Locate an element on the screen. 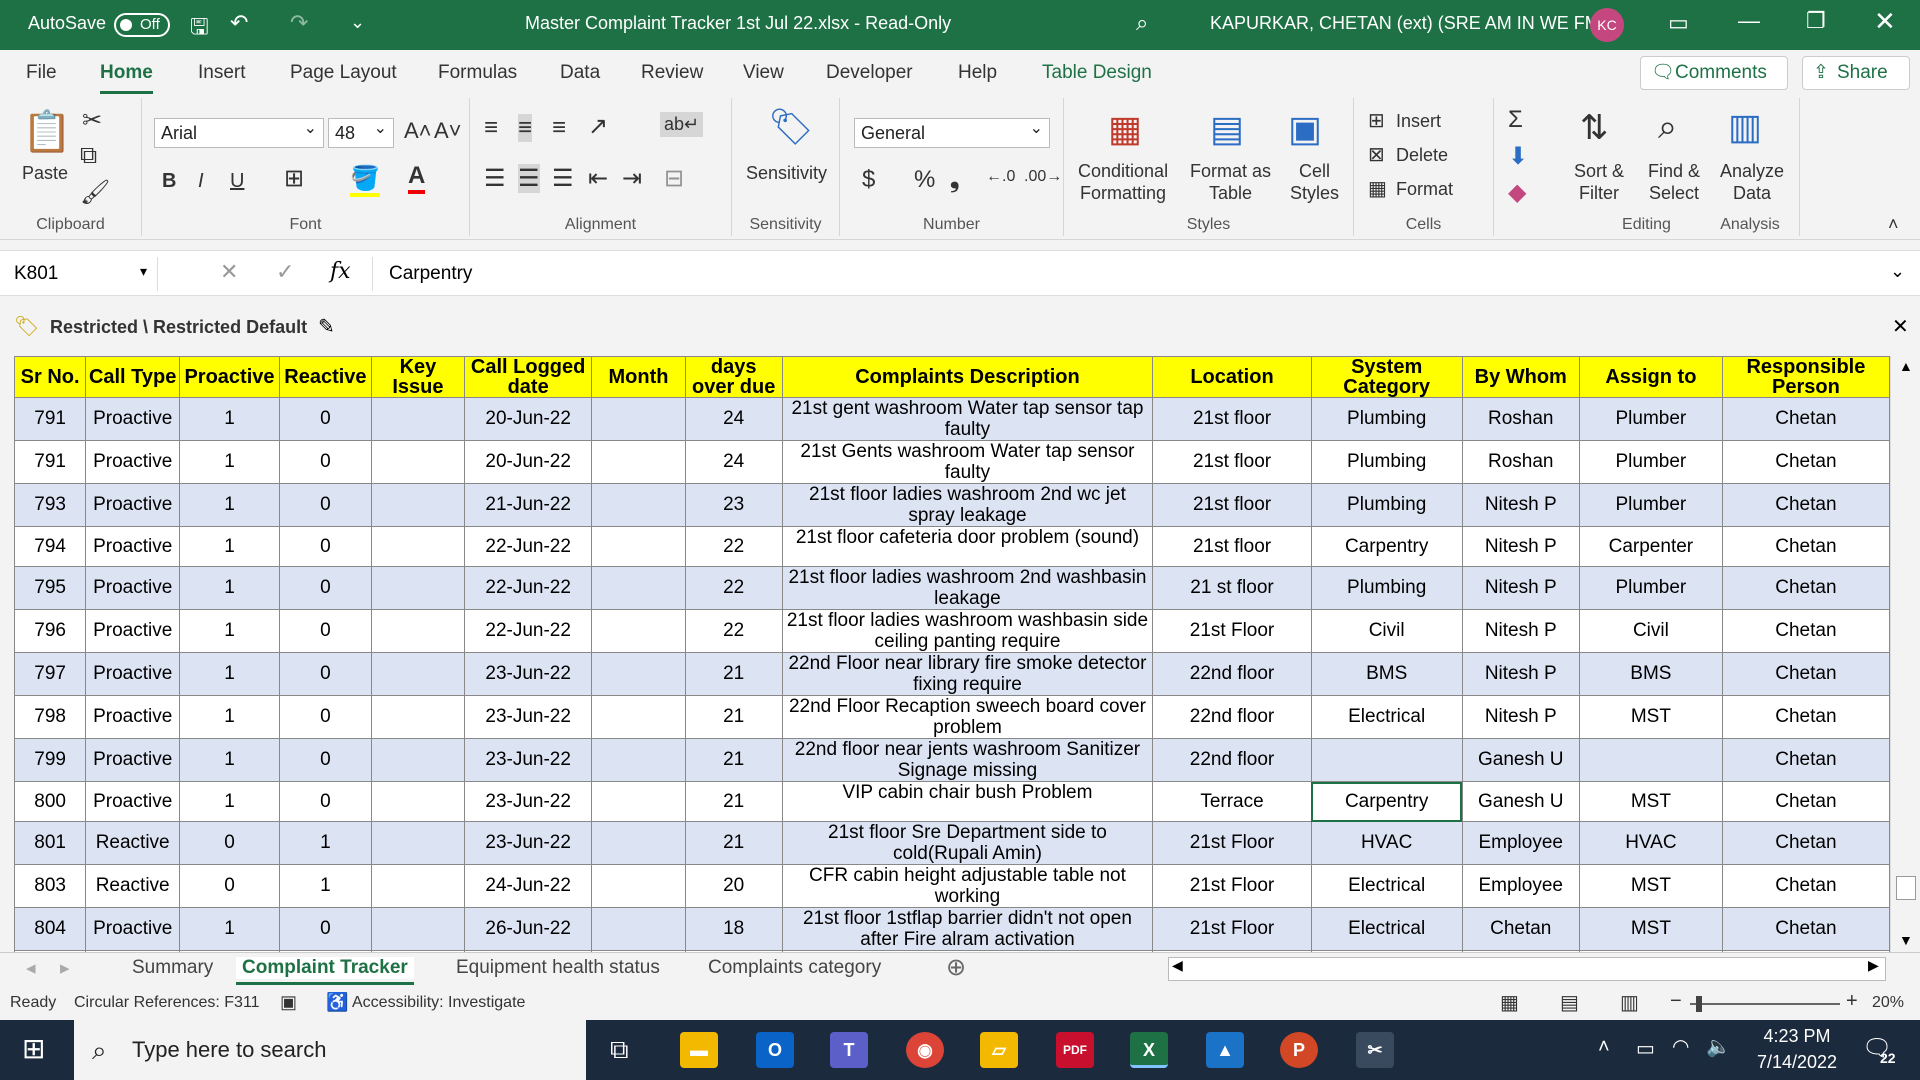  table-cell: BMS is located at coordinates (1650, 674).